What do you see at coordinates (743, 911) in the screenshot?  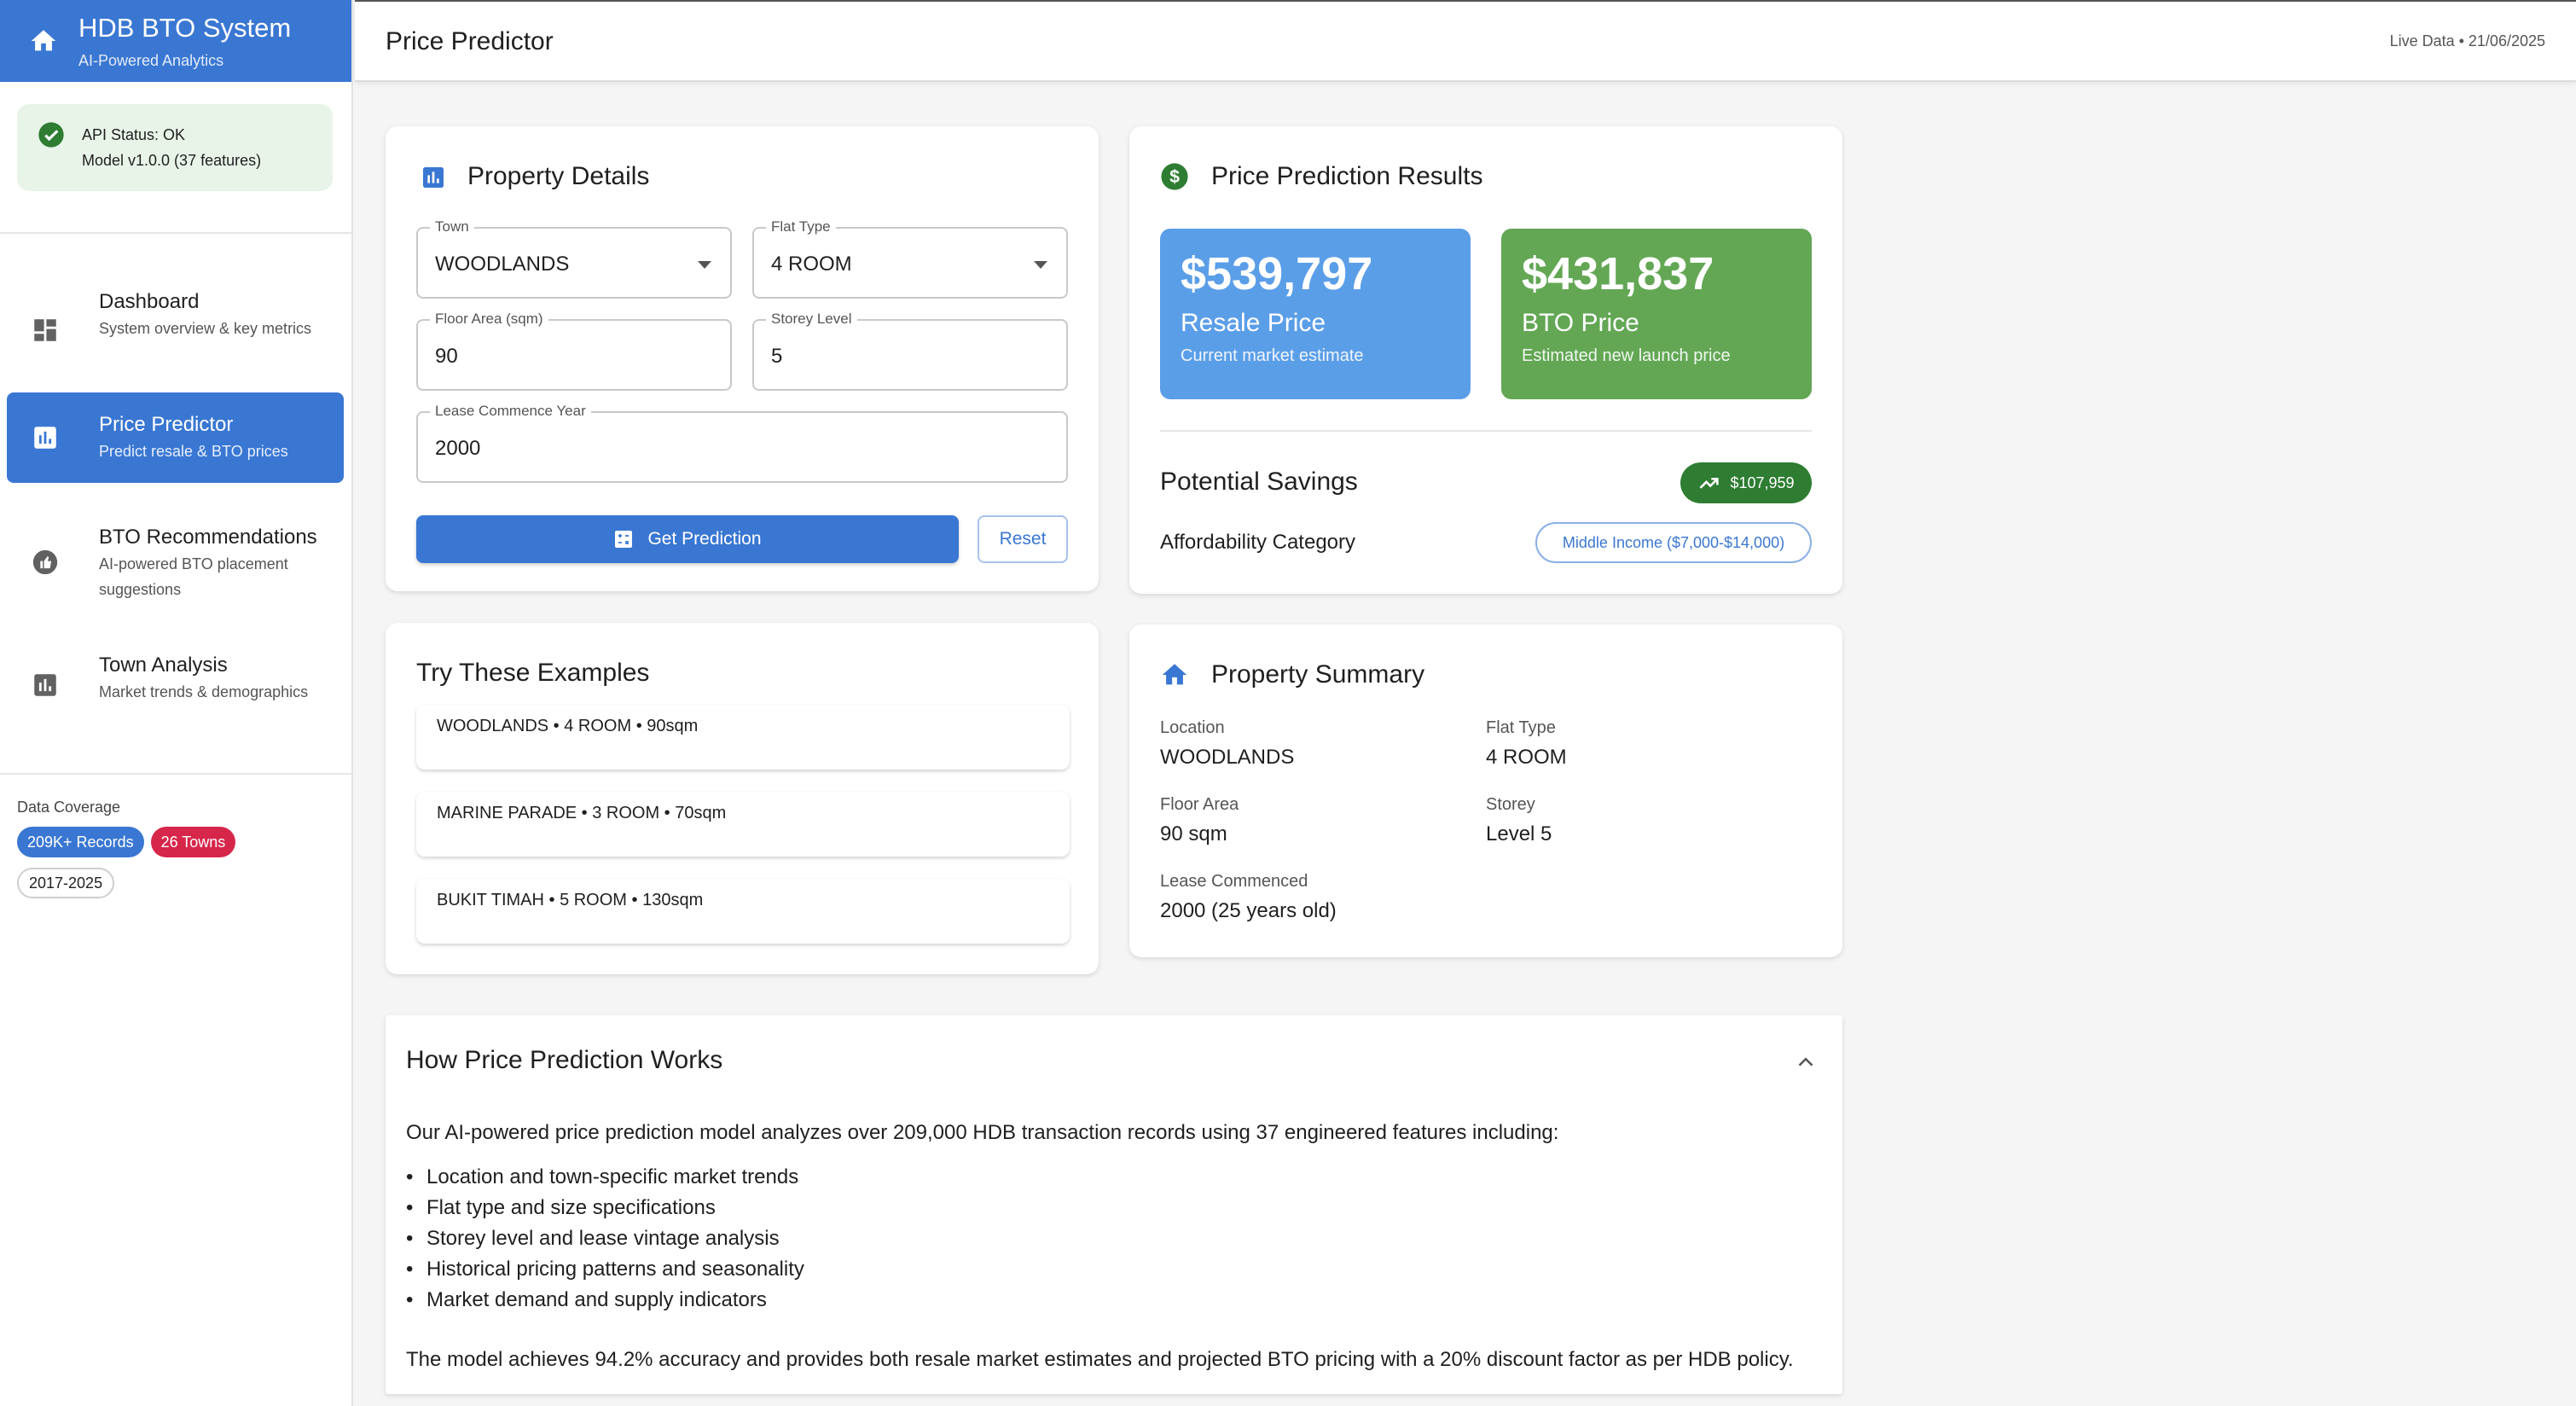 I see `example-item: BUKIT TIMAH • 5 ROOM • 130sqm` at bounding box center [743, 911].